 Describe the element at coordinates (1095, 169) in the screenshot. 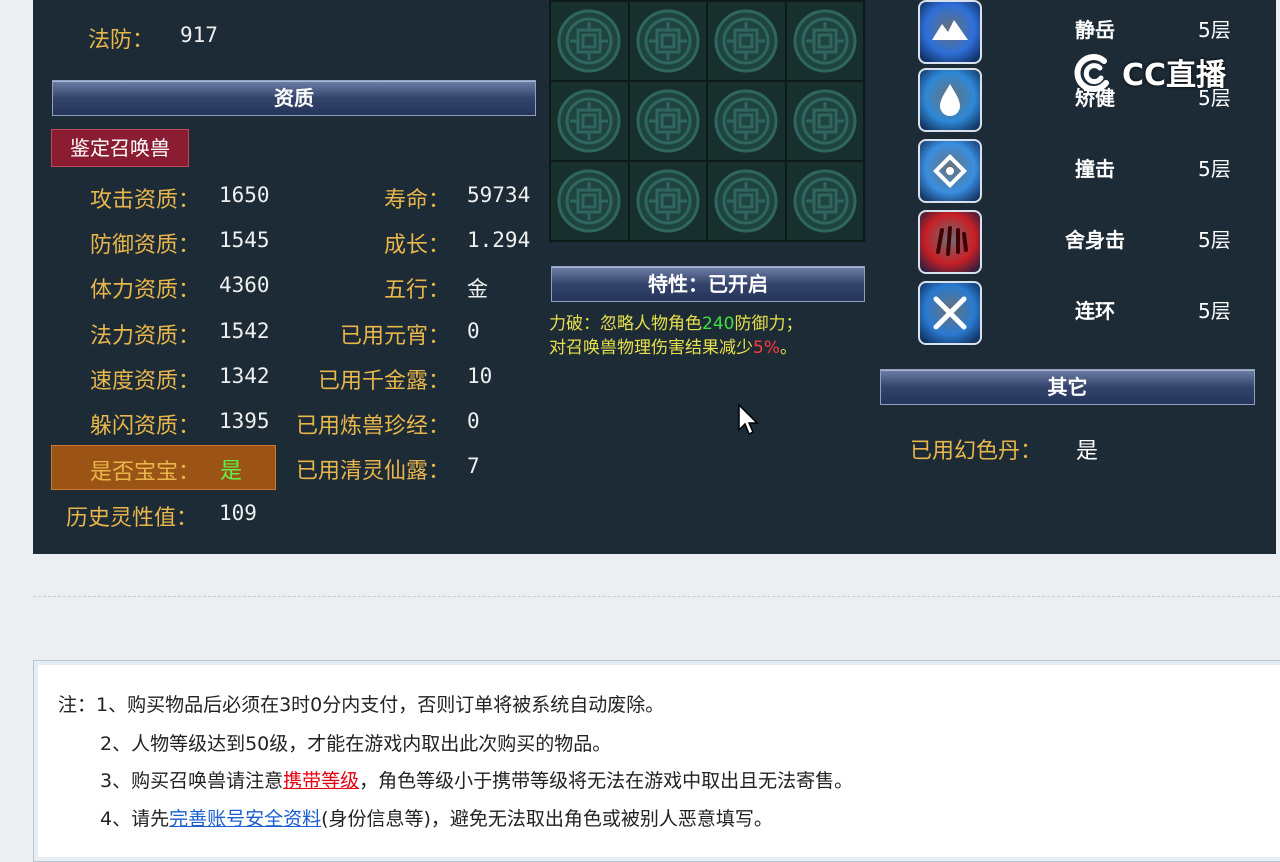

I see `skill-name: 撞击` at that location.